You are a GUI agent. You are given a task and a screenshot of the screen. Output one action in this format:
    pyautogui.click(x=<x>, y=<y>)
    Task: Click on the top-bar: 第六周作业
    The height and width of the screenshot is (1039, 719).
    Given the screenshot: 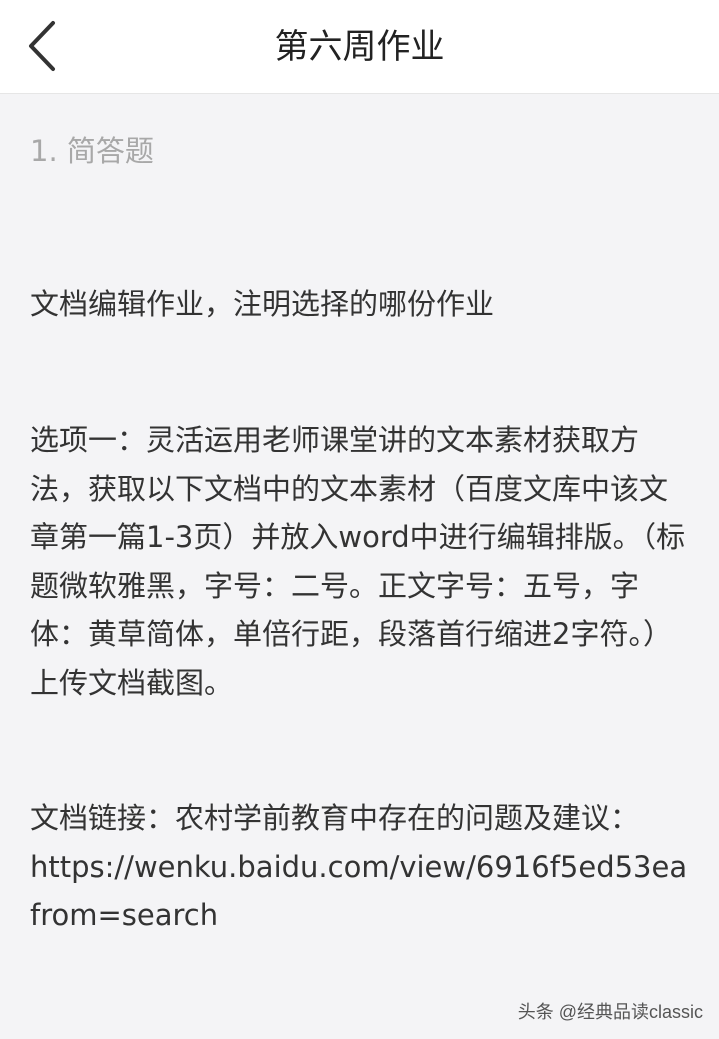 What is the action you would take?
    pyautogui.click(x=359, y=47)
    